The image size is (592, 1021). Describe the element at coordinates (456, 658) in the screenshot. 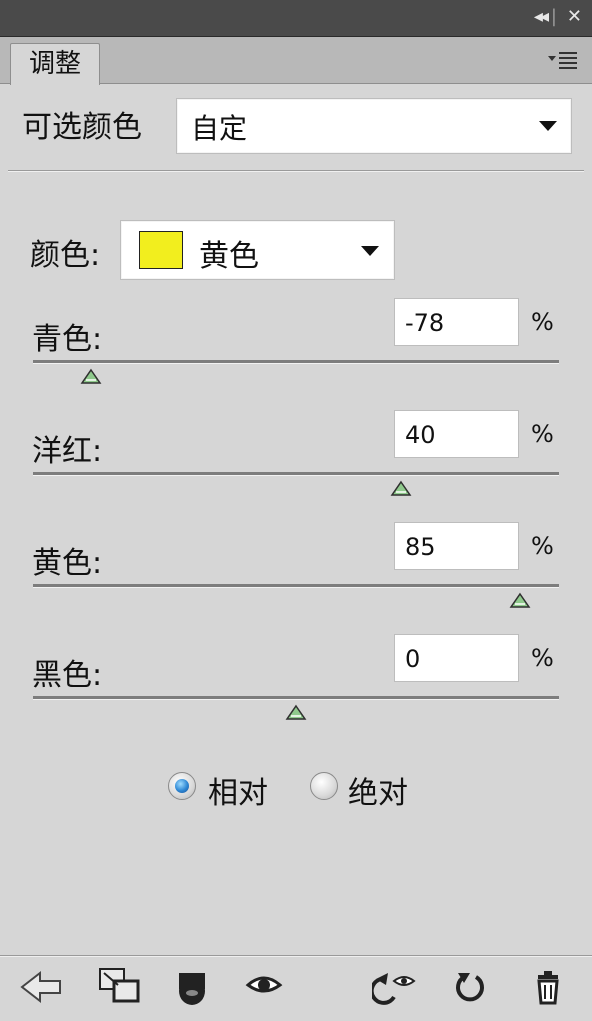

I see `black-input: 0` at that location.